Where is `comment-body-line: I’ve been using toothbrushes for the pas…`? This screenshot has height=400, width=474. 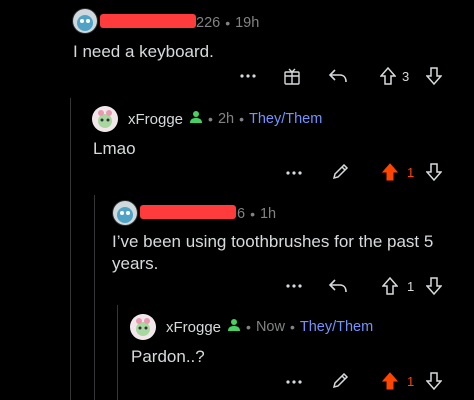 comment-body-line: I’ve been using toothbrushes for the pas… is located at coordinates (273, 241).